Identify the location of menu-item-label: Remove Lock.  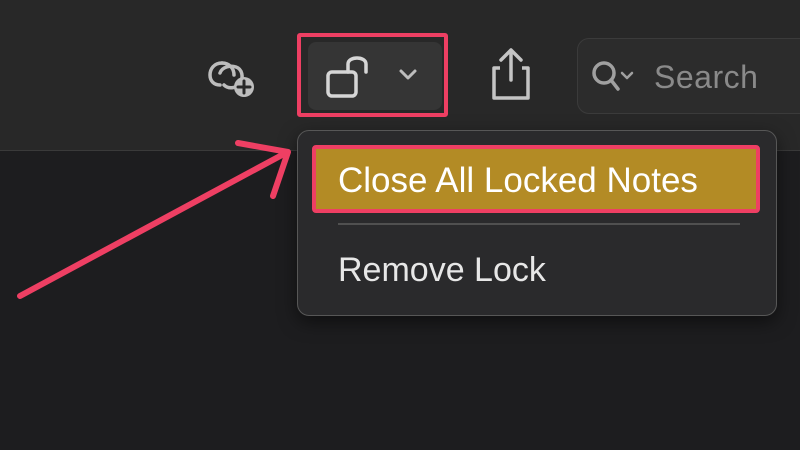
(442, 270).